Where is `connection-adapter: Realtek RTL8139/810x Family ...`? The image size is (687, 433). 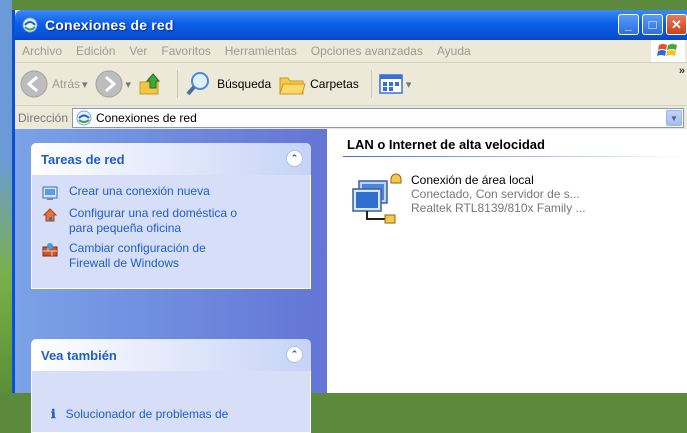 connection-adapter: Realtek RTL8139/810x Family ... is located at coordinates (498, 208).